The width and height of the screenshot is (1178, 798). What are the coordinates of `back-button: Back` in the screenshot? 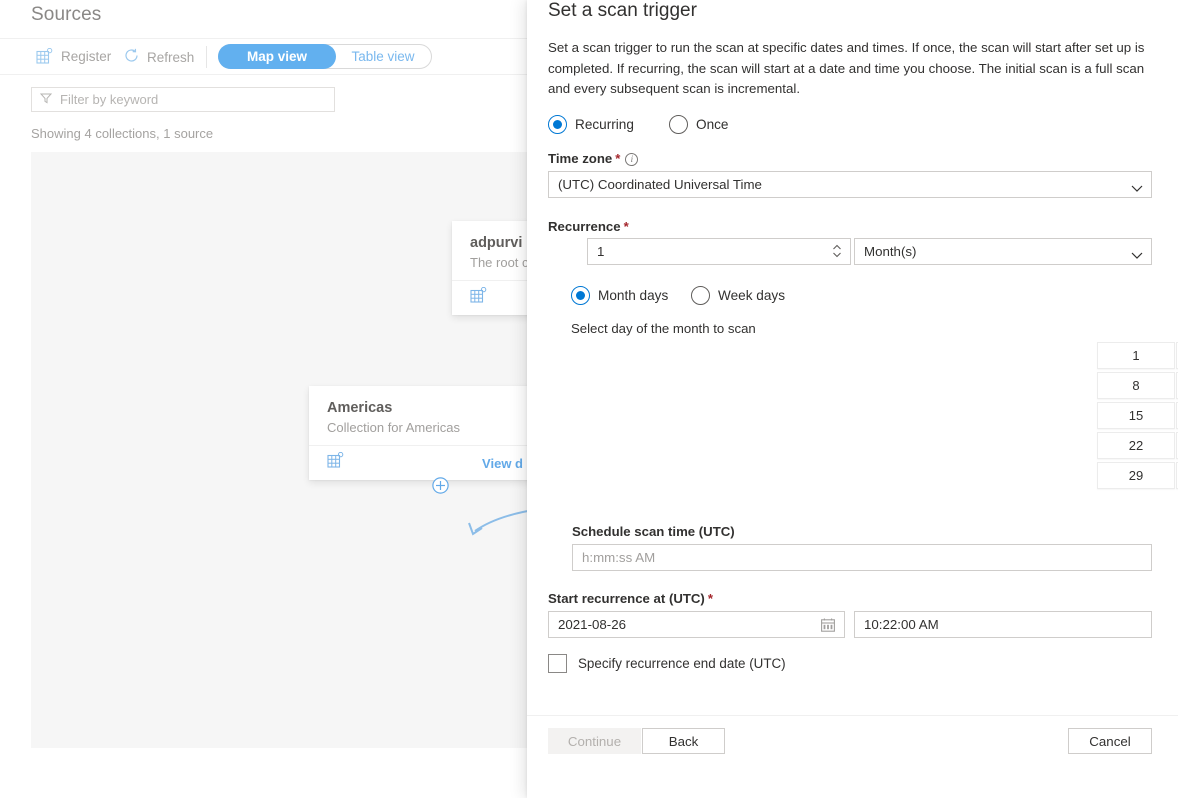 It's located at (683, 741).